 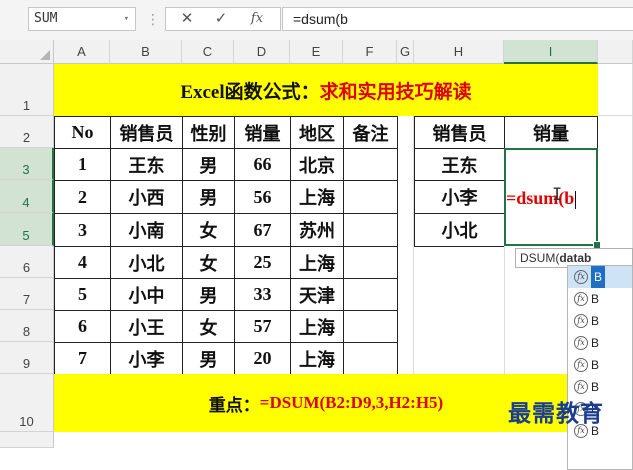 I want to click on row-header-4: 4, so click(x=27, y=196).